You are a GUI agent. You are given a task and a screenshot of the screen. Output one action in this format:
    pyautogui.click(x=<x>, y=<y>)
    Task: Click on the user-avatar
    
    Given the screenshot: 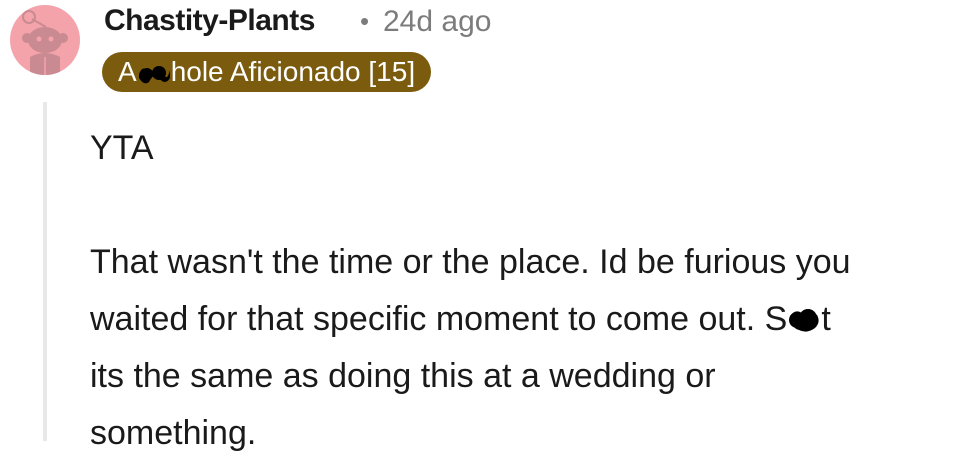 What is the action you would take?
    pyautogui.click(x=45, y=40)
    